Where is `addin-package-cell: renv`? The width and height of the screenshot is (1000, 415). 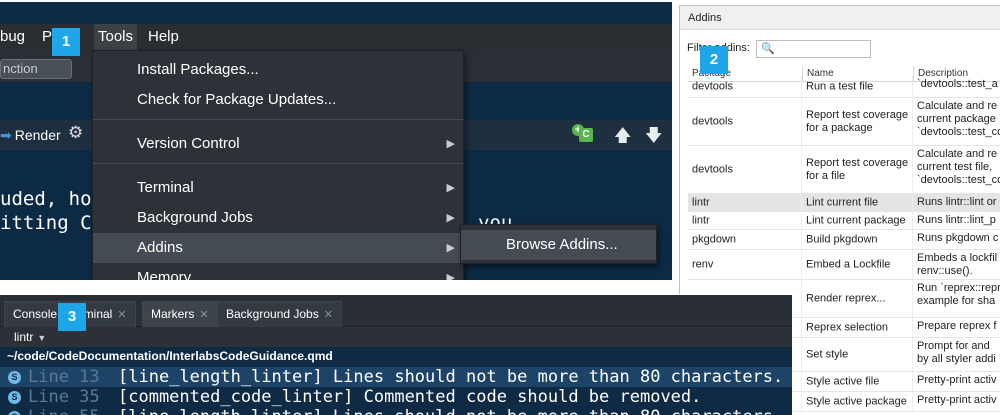
addin-package-cell: renv is located at coordinates (745, 264).